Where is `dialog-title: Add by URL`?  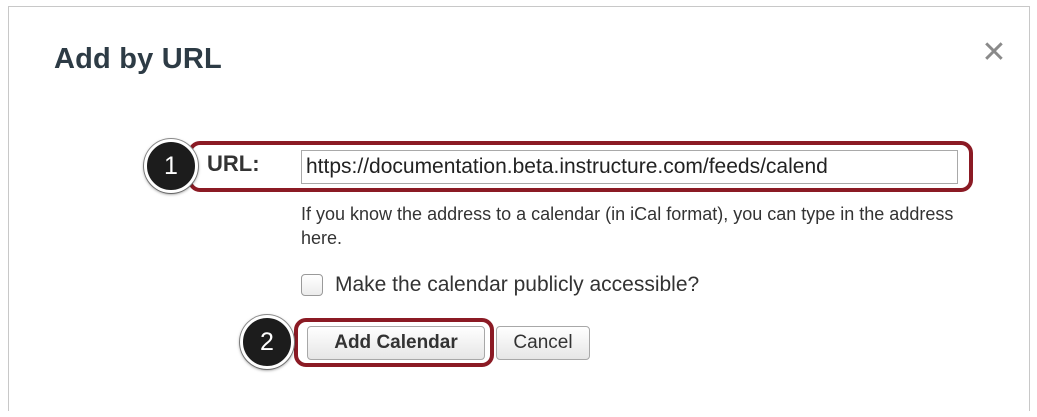
dialog-title: Add by URL is located at coordinates (138, 59).